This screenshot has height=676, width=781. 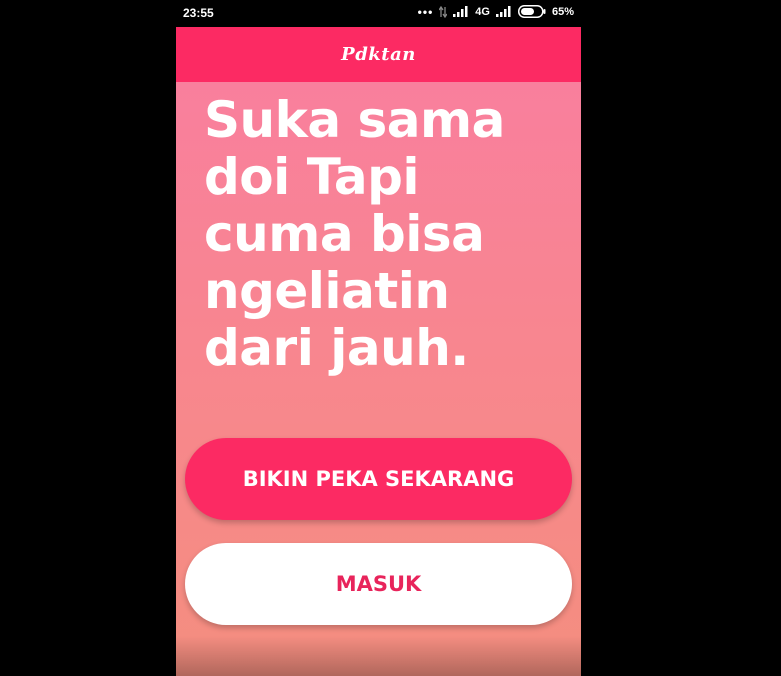 I want to click on start-now-button: BIKIN PEKA SEKARANG, so click(x=378, y=479).